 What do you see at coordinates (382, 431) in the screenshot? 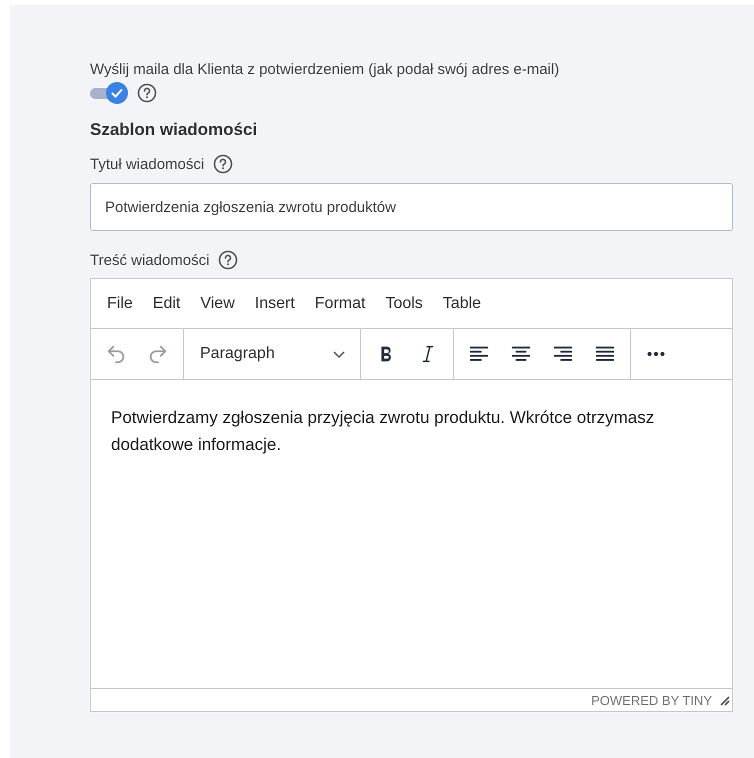
I see `message-text: Potwierdzamy zgłoszenia przyjęcia zwrotu produktu. Wkrótce otrzymasz dodatkowe informacje.` at bounding box center [382, 431].